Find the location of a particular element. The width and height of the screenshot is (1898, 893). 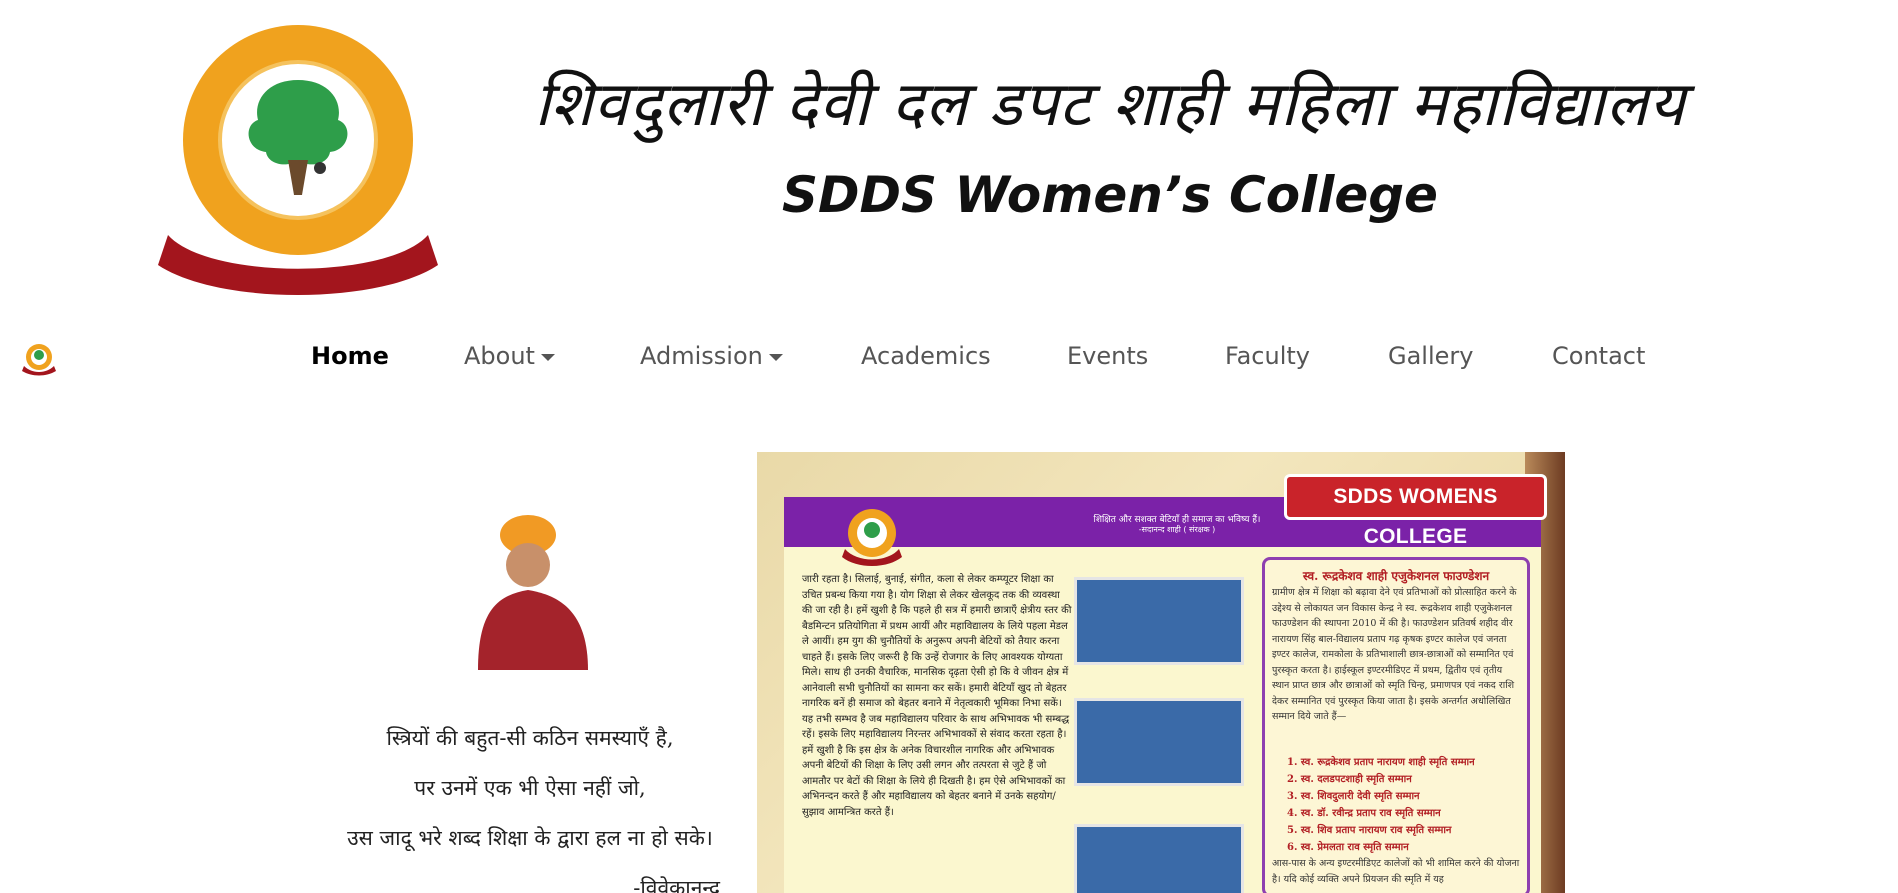

nav-gallery: Gallery is located at coordinates (1430, 356).